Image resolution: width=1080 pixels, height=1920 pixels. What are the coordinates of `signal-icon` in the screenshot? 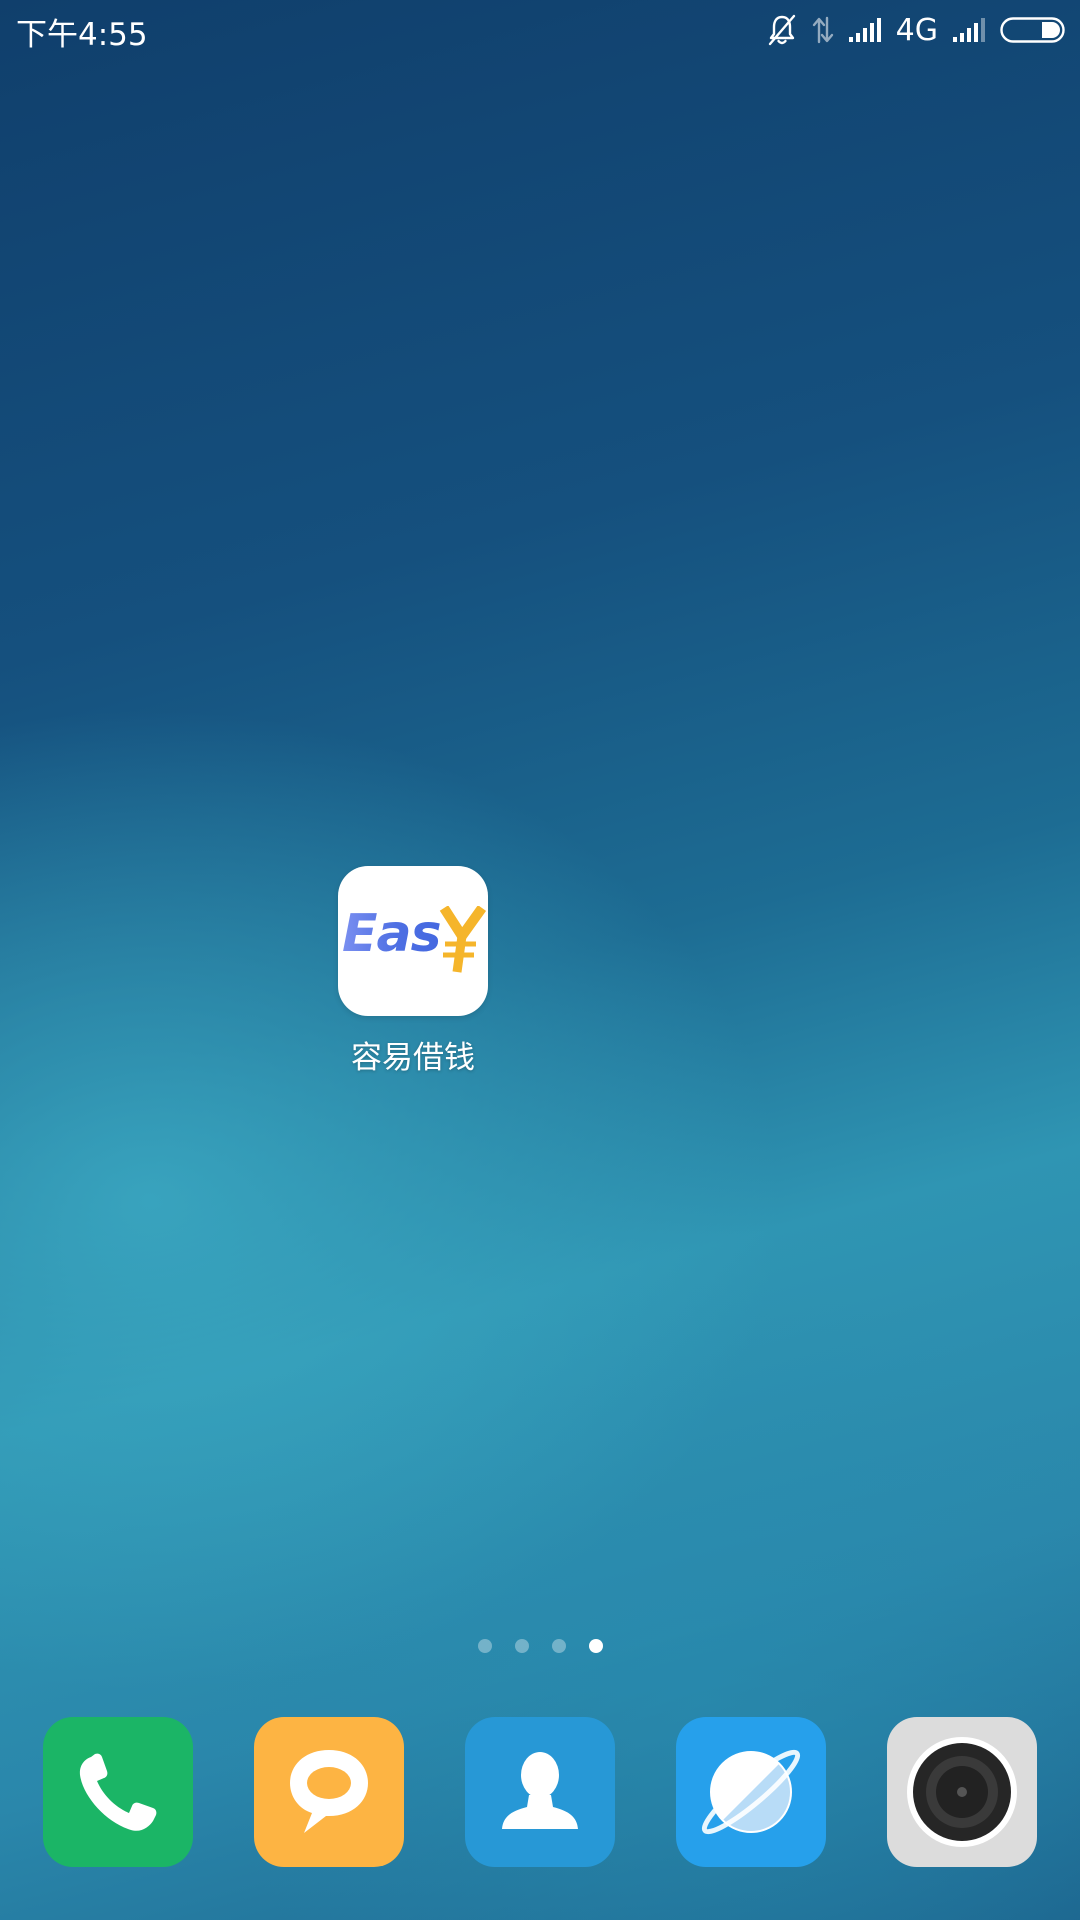 It's located at (864, 30).